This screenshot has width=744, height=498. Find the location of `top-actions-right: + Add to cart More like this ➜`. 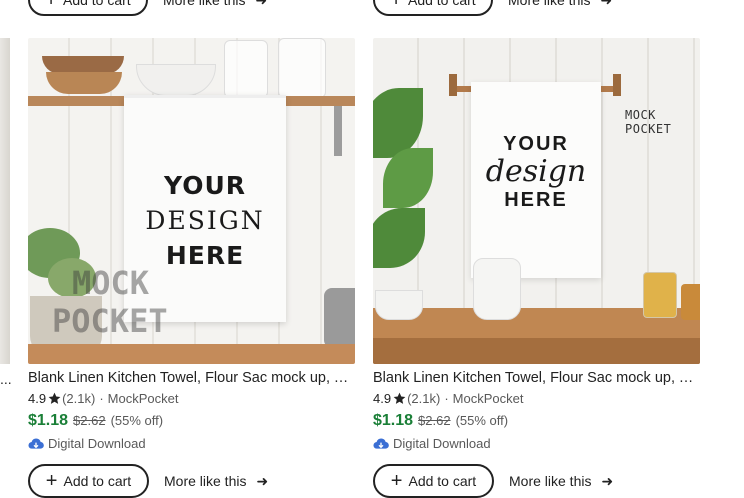

top-actions-right: + Add to cart More like this ➜ is located at coordinates (492, 8).